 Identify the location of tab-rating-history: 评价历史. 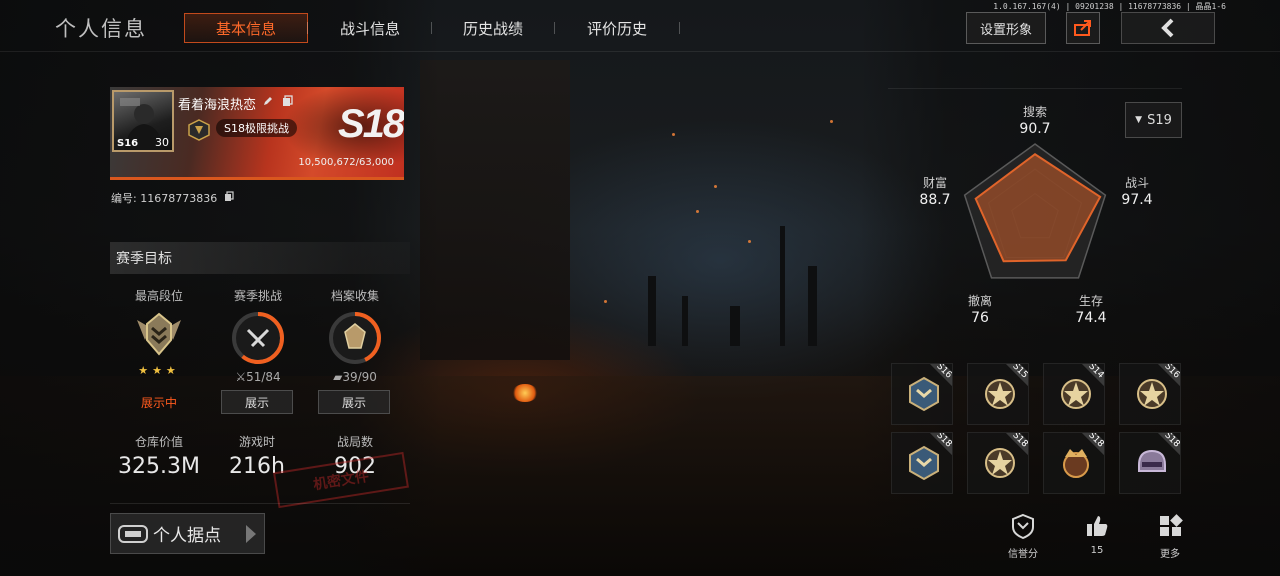
(617, 28).